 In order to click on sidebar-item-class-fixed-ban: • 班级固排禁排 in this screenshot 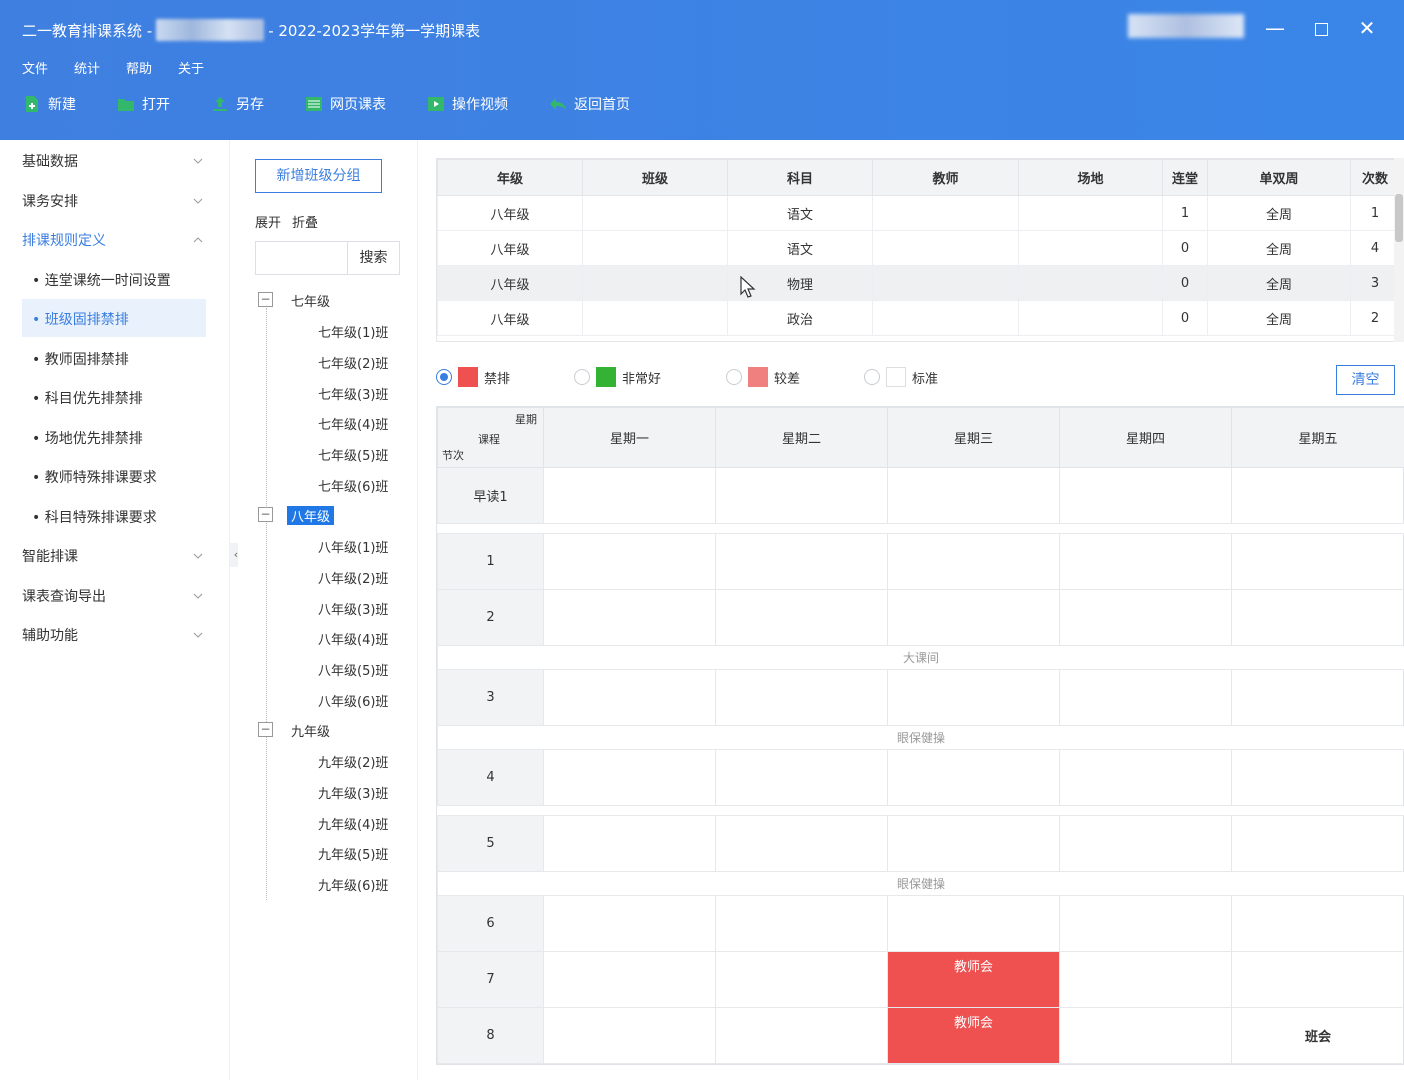, I will do `click(80, 319)`.